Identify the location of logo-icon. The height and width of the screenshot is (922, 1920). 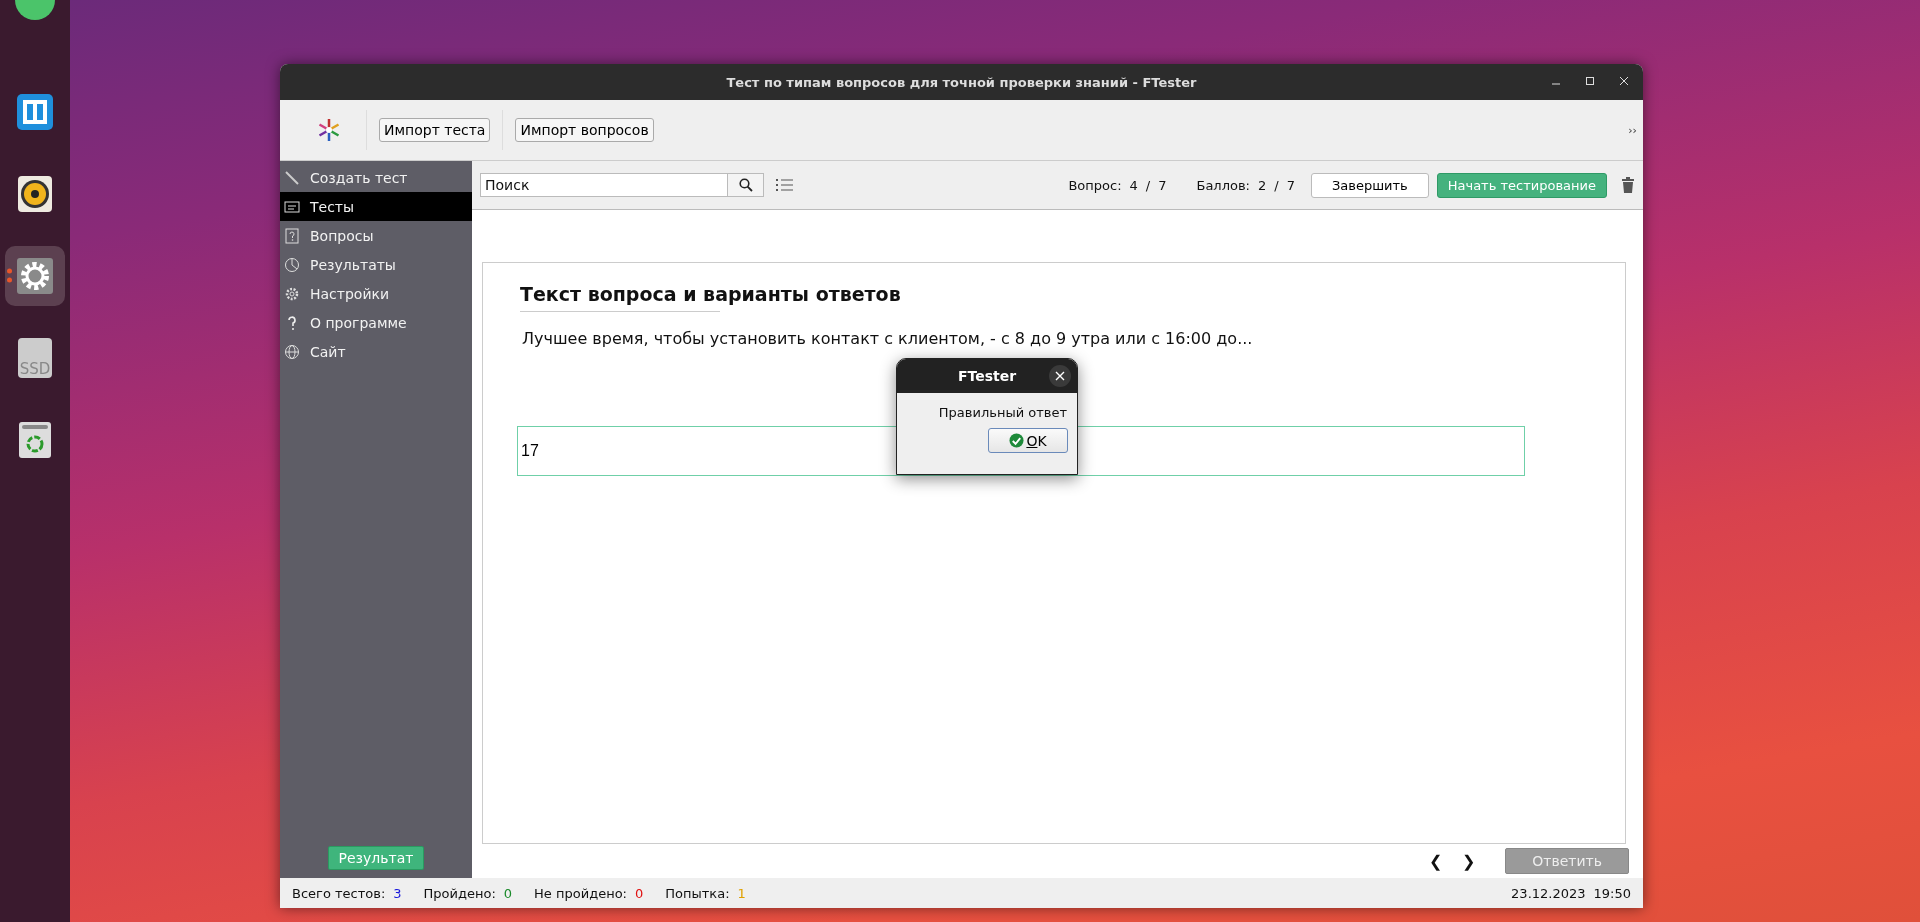
(329, 130).